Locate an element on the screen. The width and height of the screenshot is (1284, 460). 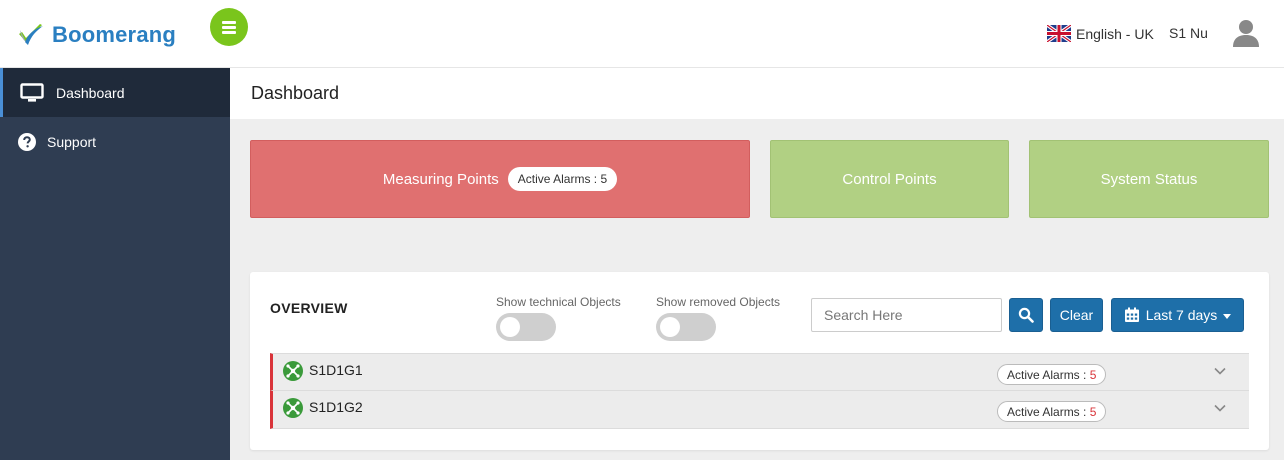
toggle-label: Show technical Objects is located at coordinates (558, 302).